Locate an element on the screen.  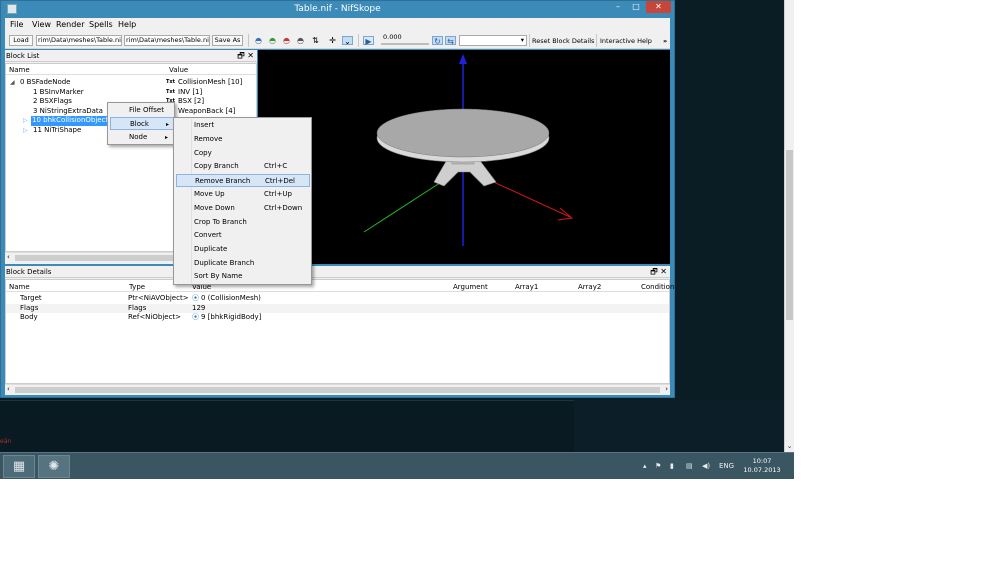
view-side-icon: ◓ is located at coordinates (286, 40).